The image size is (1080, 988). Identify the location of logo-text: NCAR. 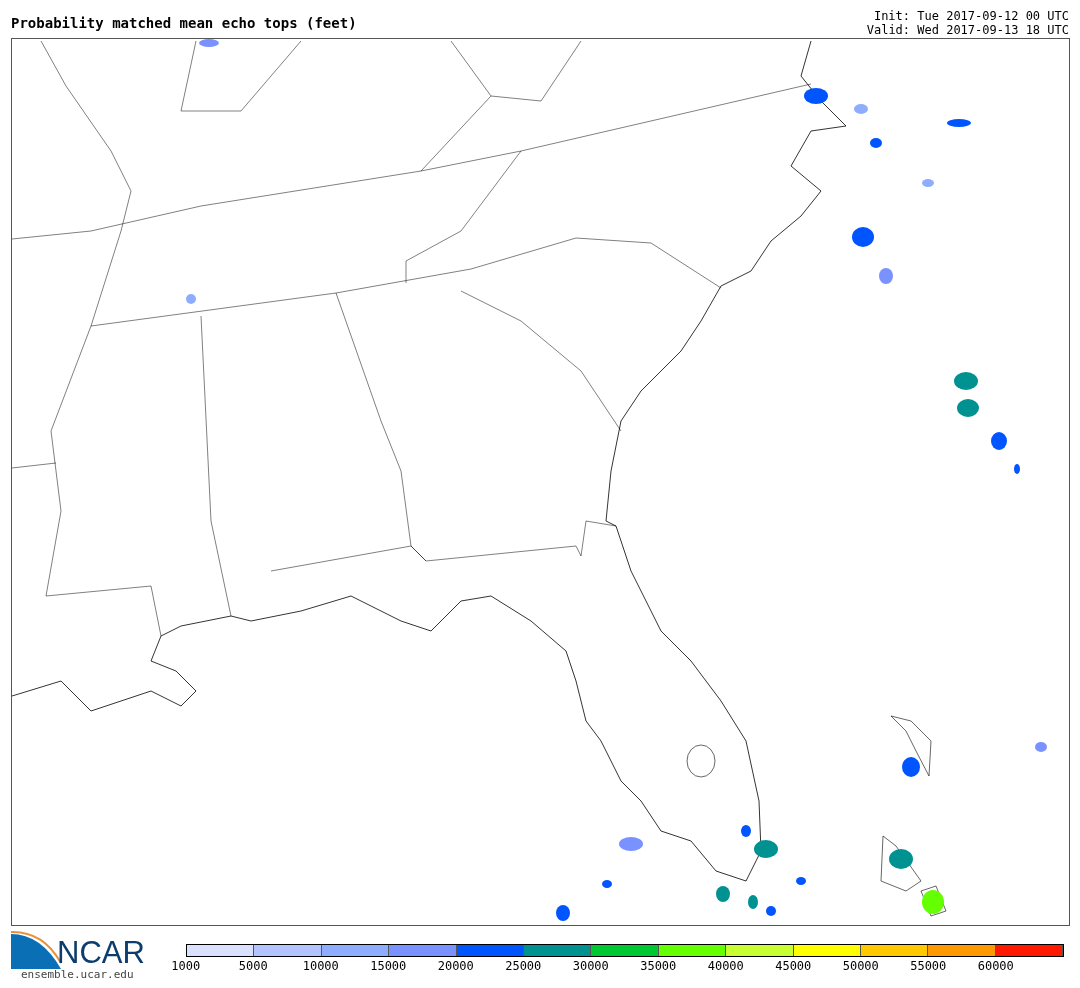
(101, 953).